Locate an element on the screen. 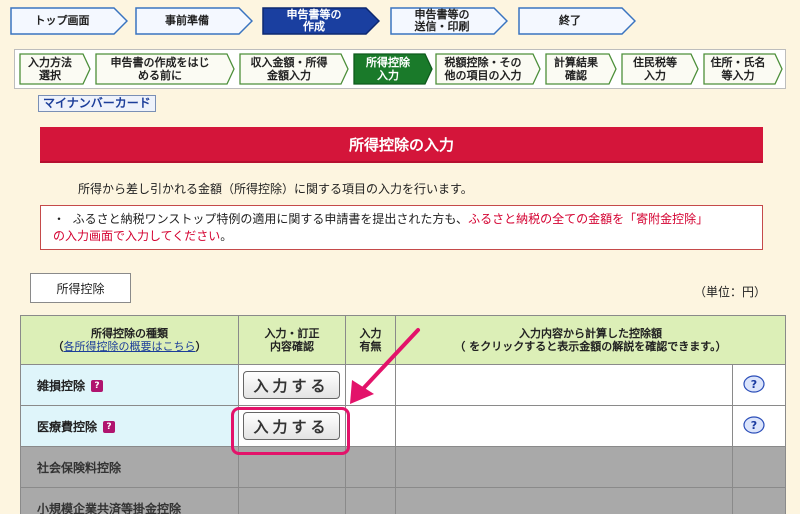  substep-label: 住民税等 入力 is located at coordinates (655, 69).